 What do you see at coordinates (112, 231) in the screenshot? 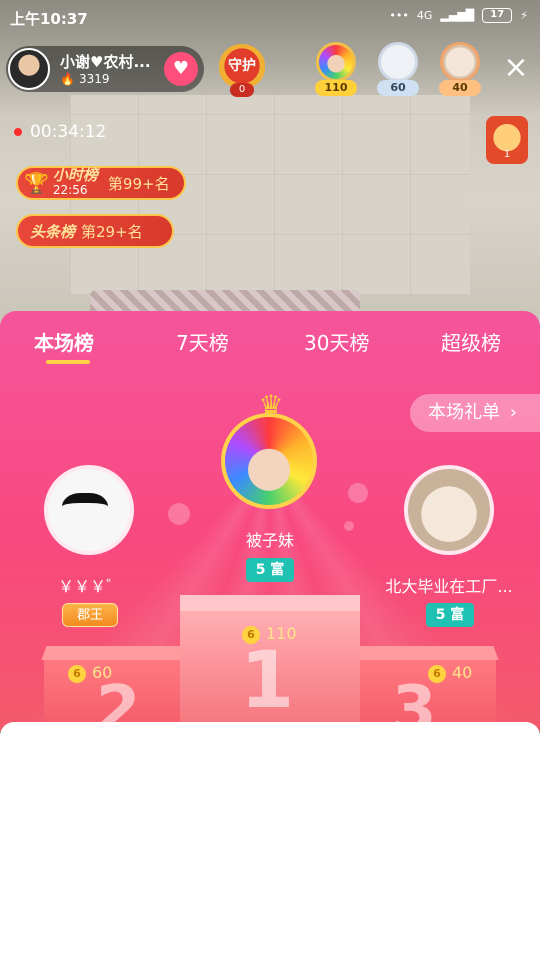
I see `headline-rank-position: 第29+名` at bounding box center [112, 231].